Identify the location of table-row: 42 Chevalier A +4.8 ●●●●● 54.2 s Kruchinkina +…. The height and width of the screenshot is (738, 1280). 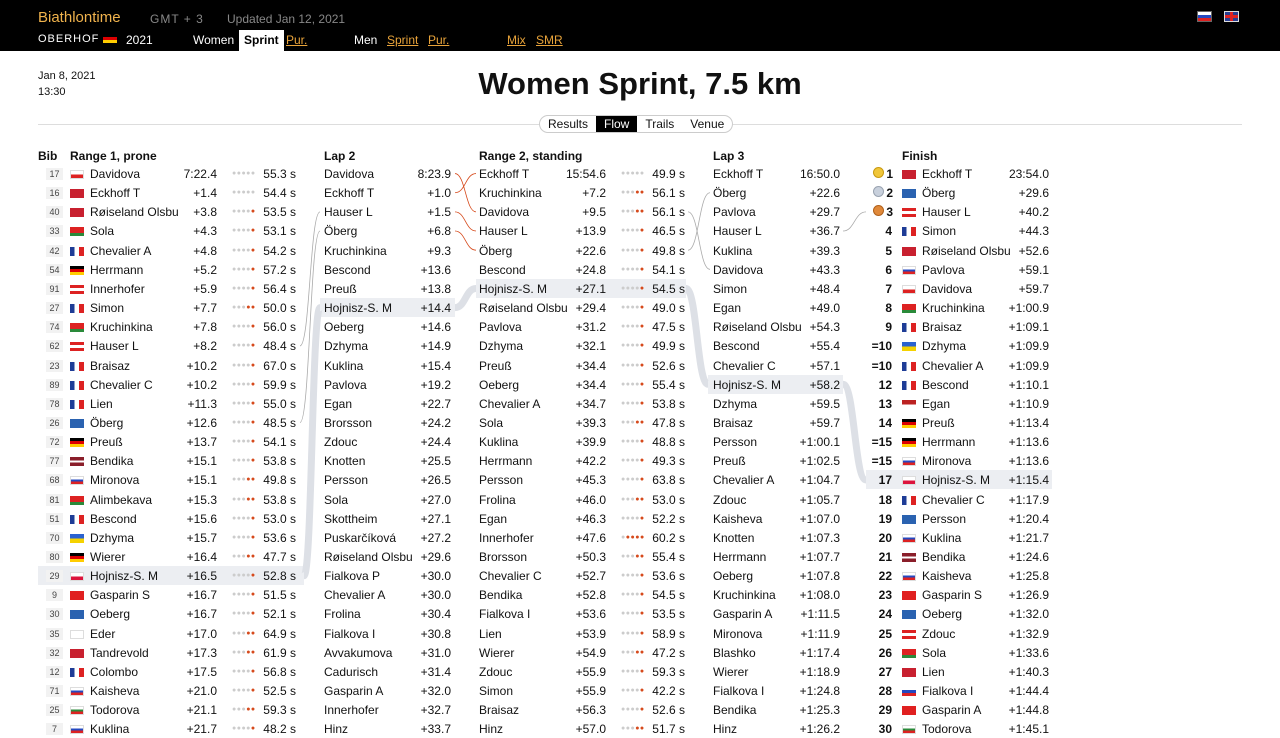
(640, 250).